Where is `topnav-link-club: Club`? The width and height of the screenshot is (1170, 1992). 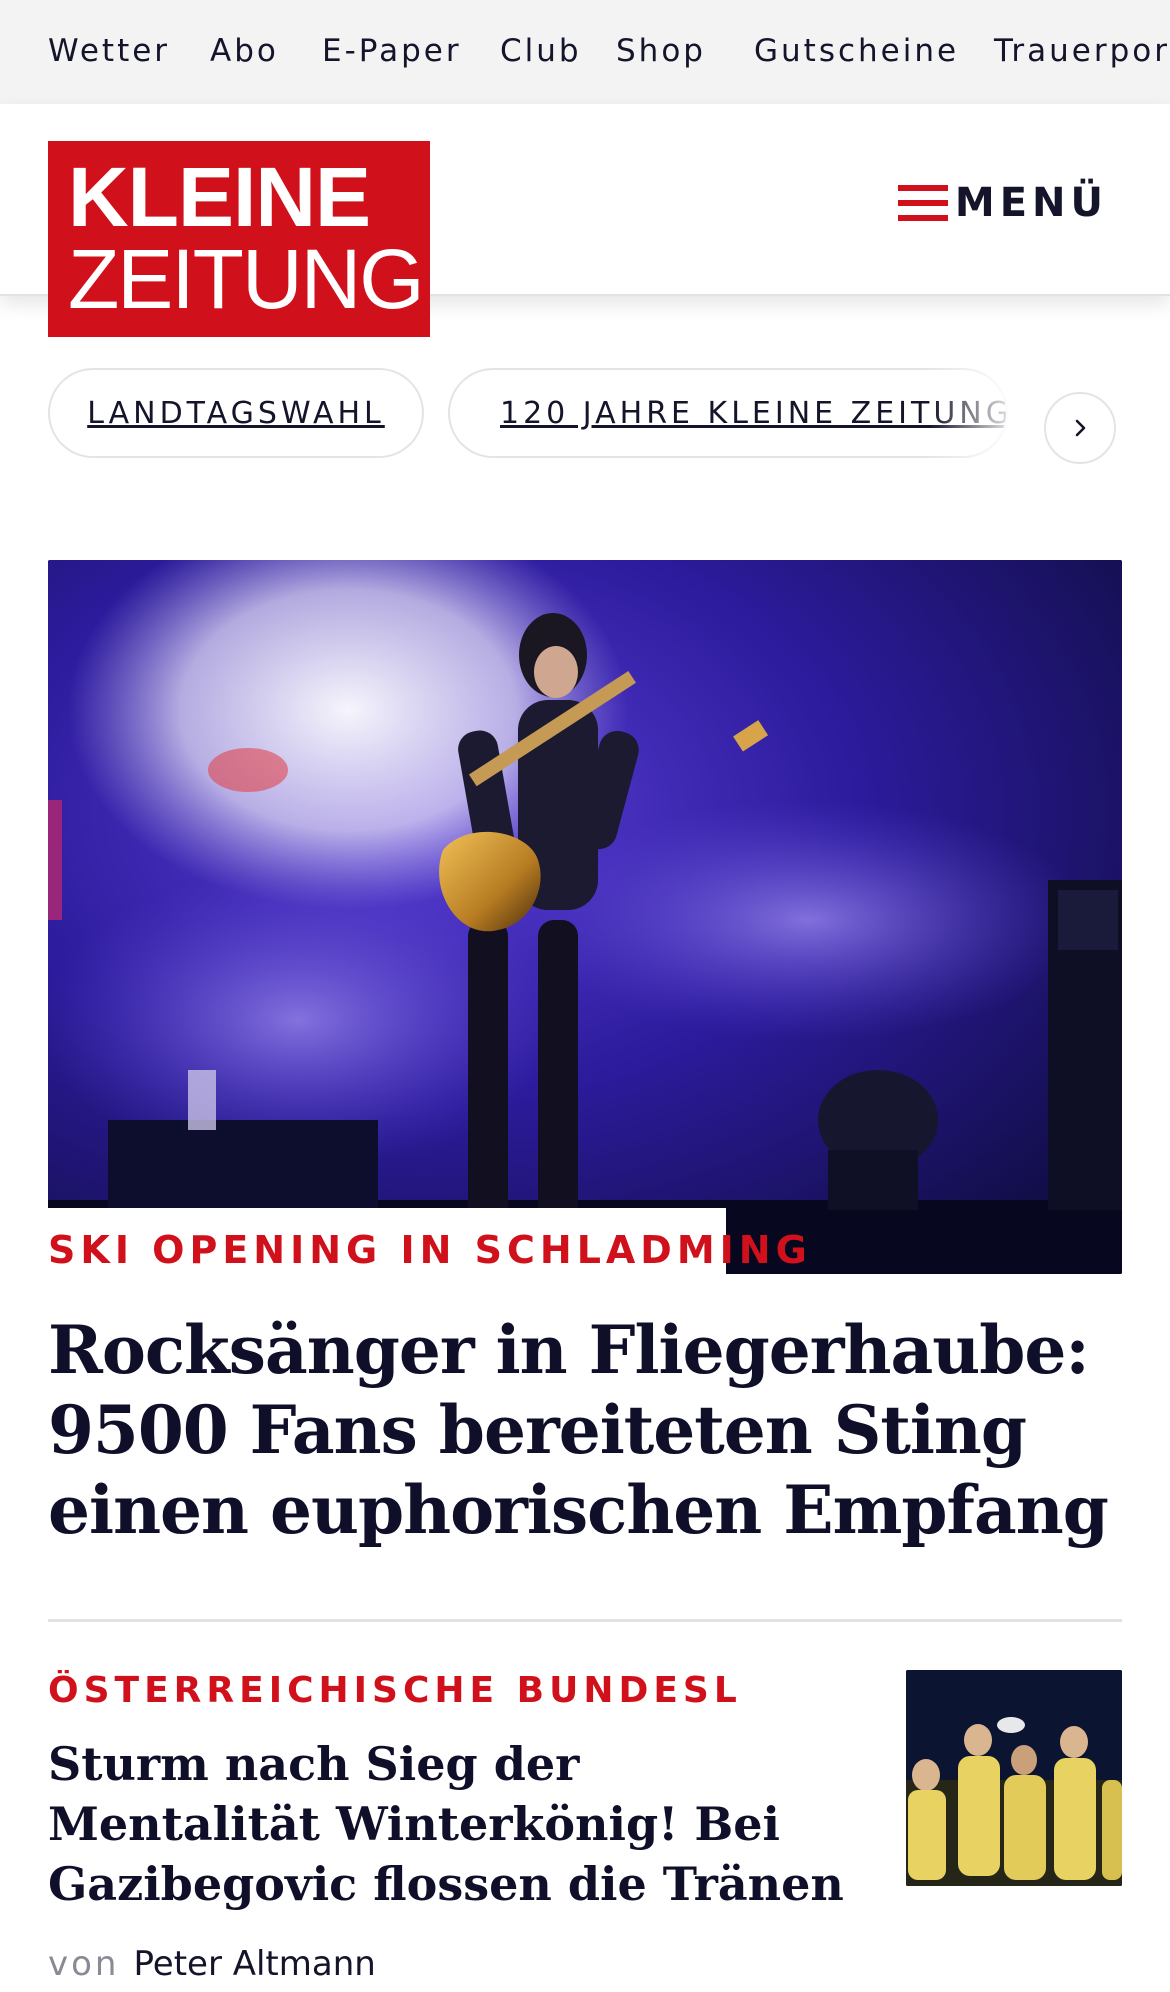
topnav-link-club: Club is located at coordinates (541, 51).